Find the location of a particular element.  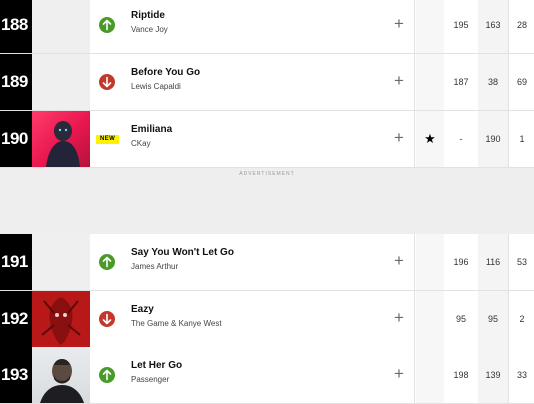

song-title: Emiliana is located at coordinates (151, 129).